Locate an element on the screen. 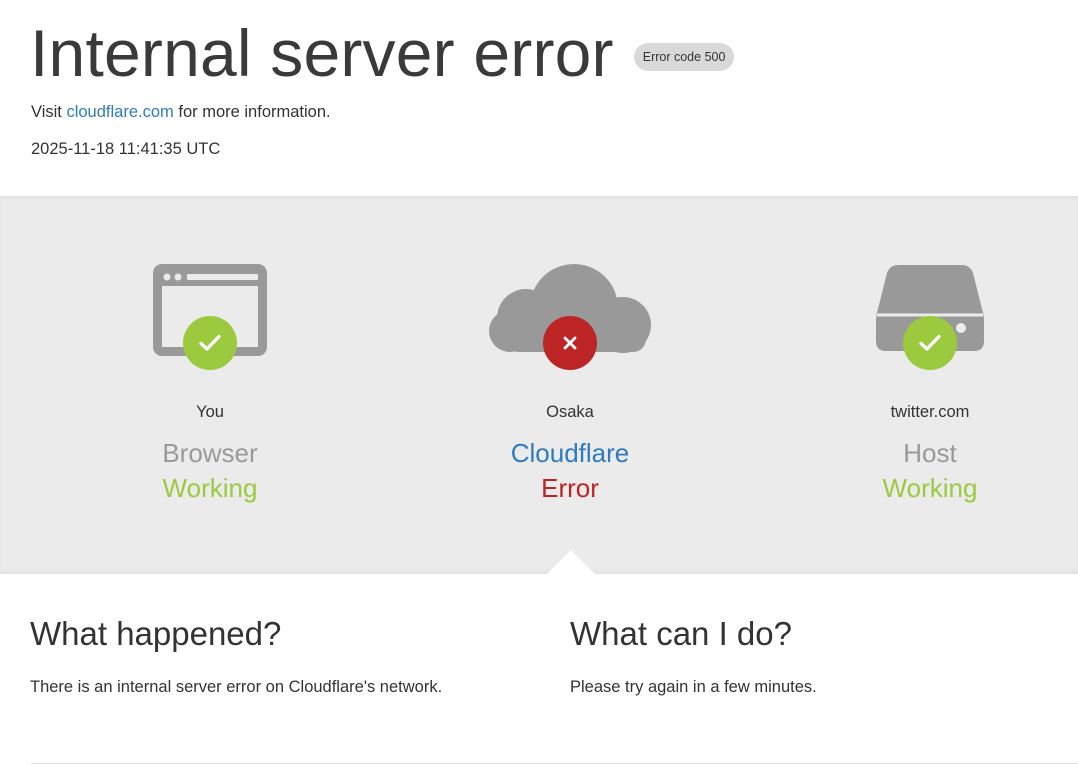  title-row: Internal server error Error code 500 is located at coordinates (382, 53).